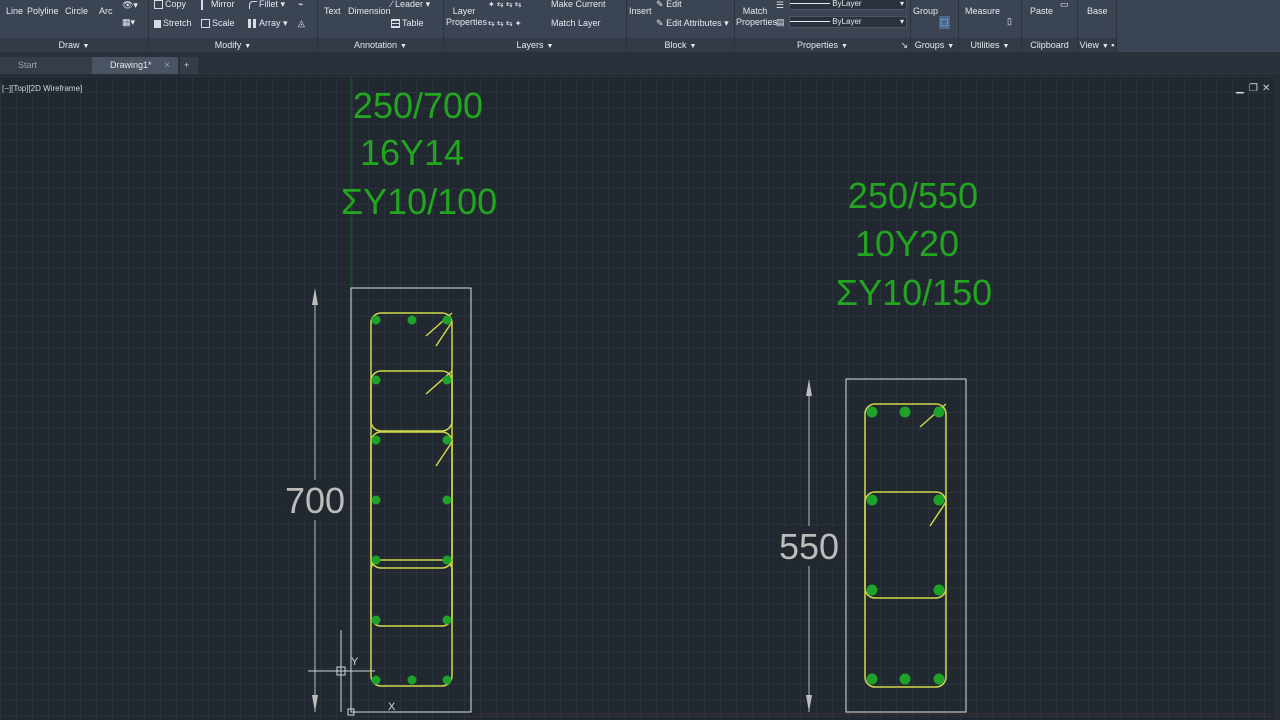 The height and width of the screenshot is (720, 1280). What do you see at coordinates (990, 45) in the screenshot?
I see `utilities-panel-title: Utilities ▼` at bounding box center [990, 45].